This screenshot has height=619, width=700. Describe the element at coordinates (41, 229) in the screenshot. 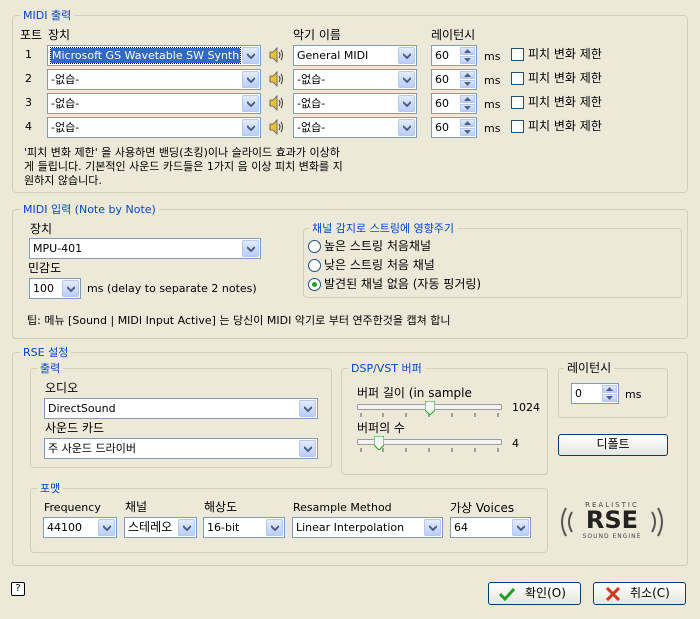

I see `midi-input-device-label: 장치` at that location.